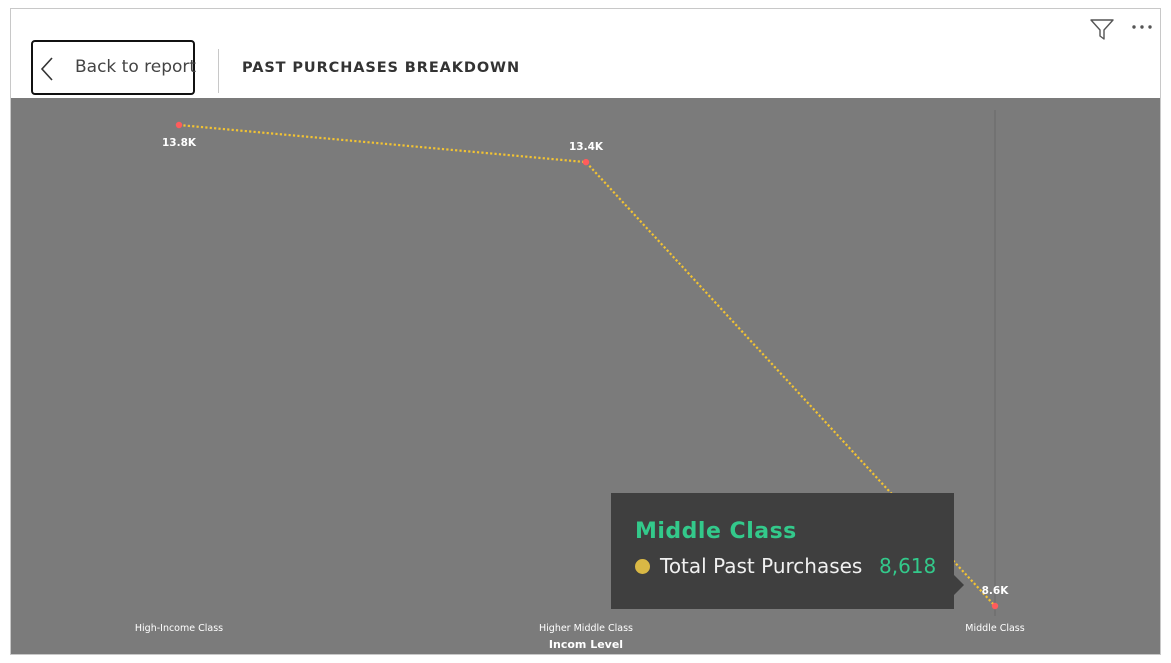  What do you see at coordinates (1143, 27) in the screenshot?
I see `more-options-icon` at bounding box center [1143, 27].